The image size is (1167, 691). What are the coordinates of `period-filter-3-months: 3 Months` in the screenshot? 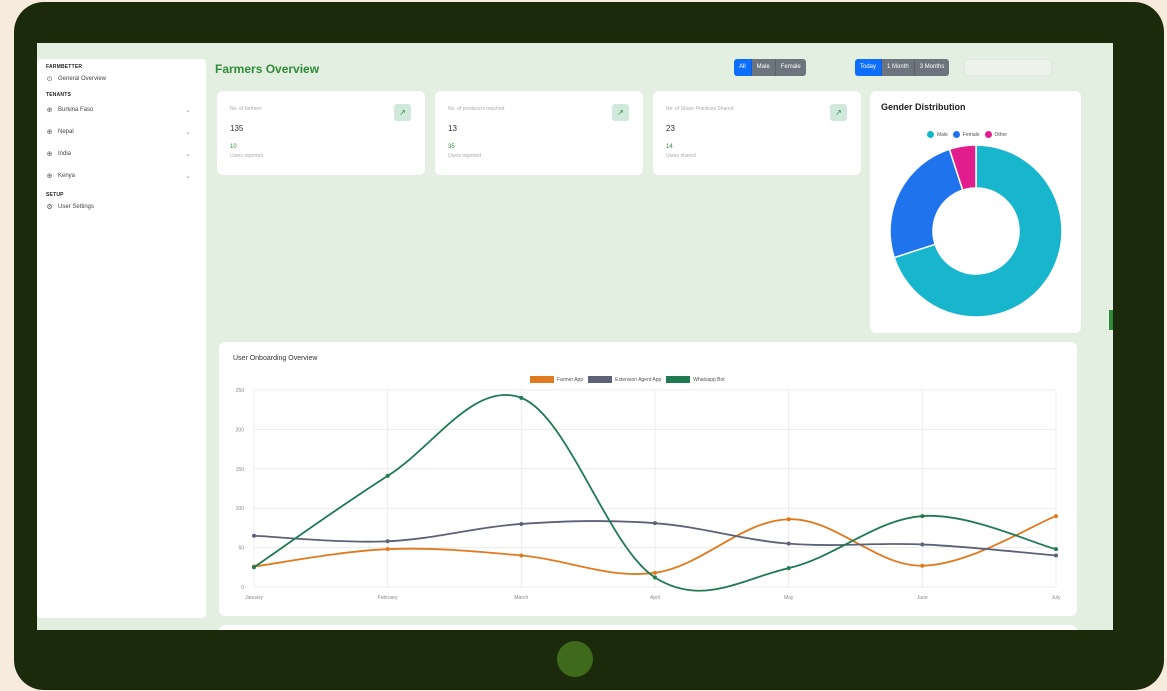 It's located at (932, 67).